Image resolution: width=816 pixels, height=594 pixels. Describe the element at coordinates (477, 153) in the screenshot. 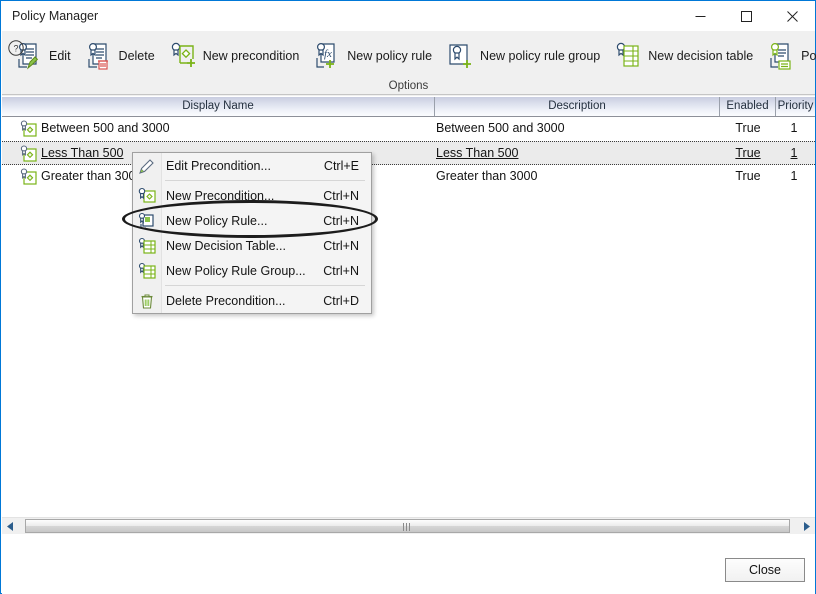

I see `row-description: Less Than 500` at that location.